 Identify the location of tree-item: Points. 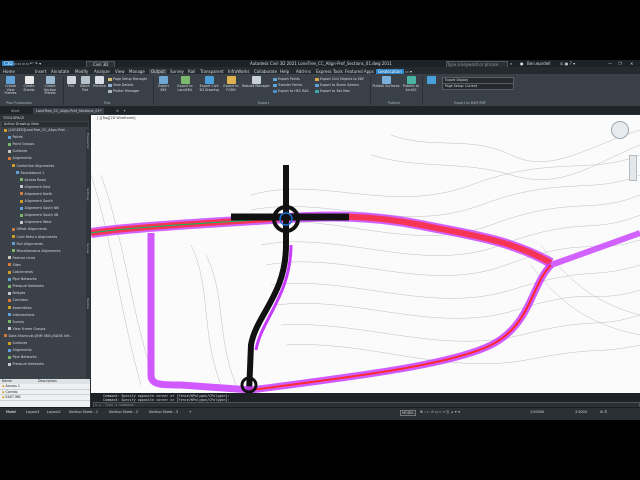
(15, 137).